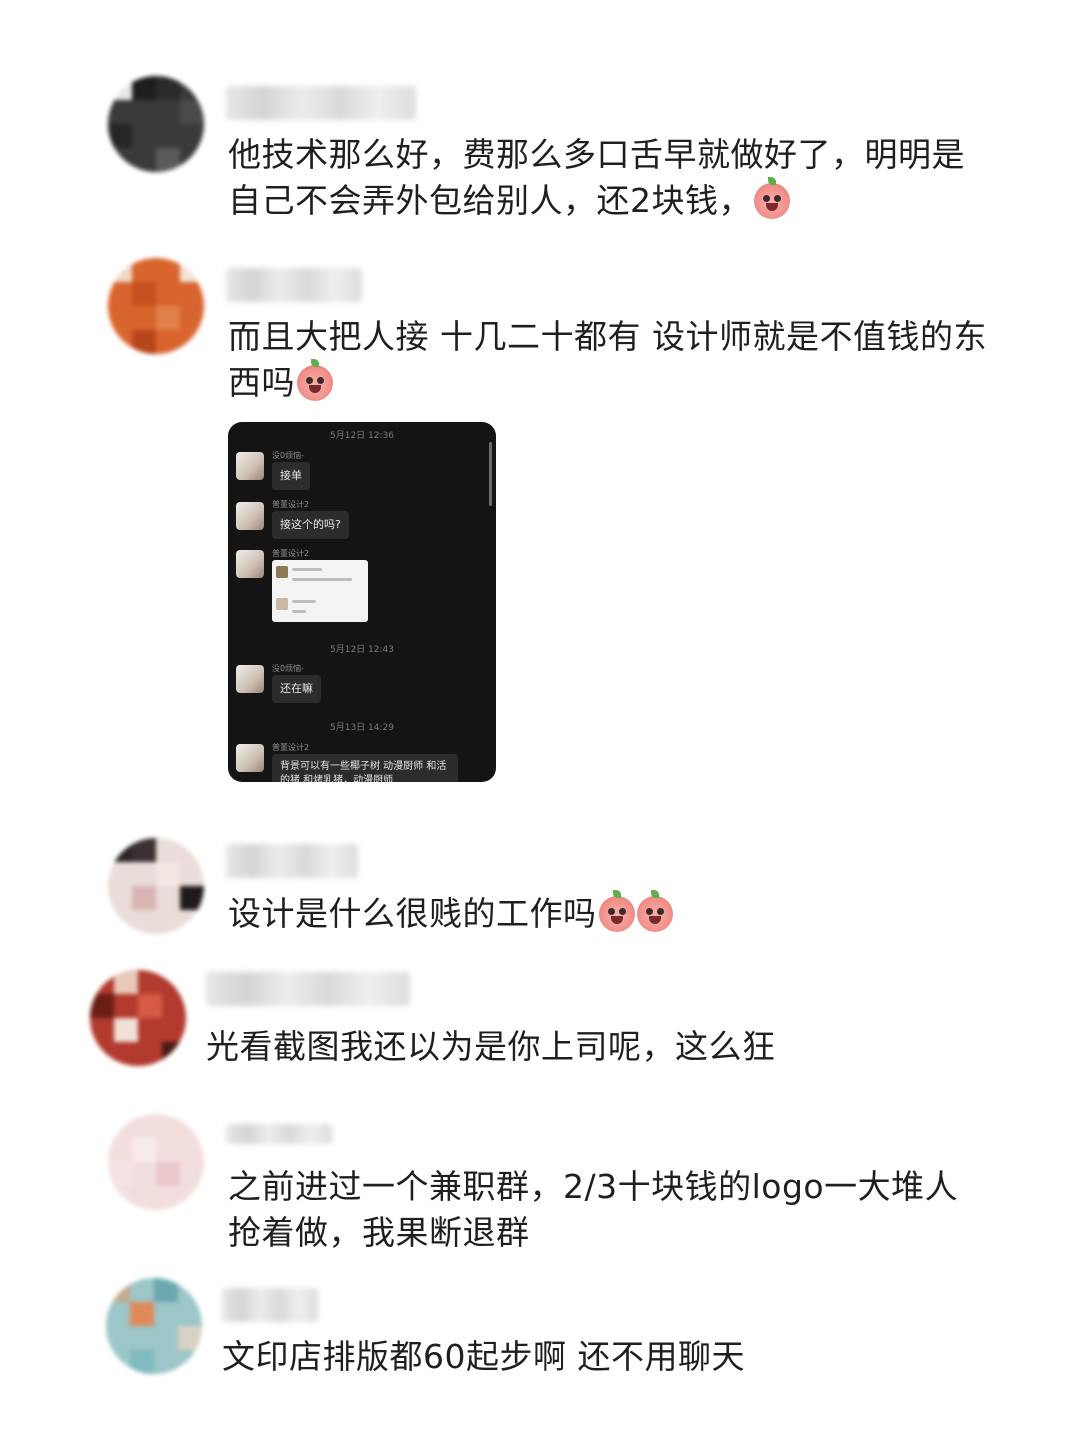  I want to click on chat-bubble: 背景可以有一些椰子树 动漫厨师 和活的猪 和烤乳猪，动漫厨师, so click(365, 768).